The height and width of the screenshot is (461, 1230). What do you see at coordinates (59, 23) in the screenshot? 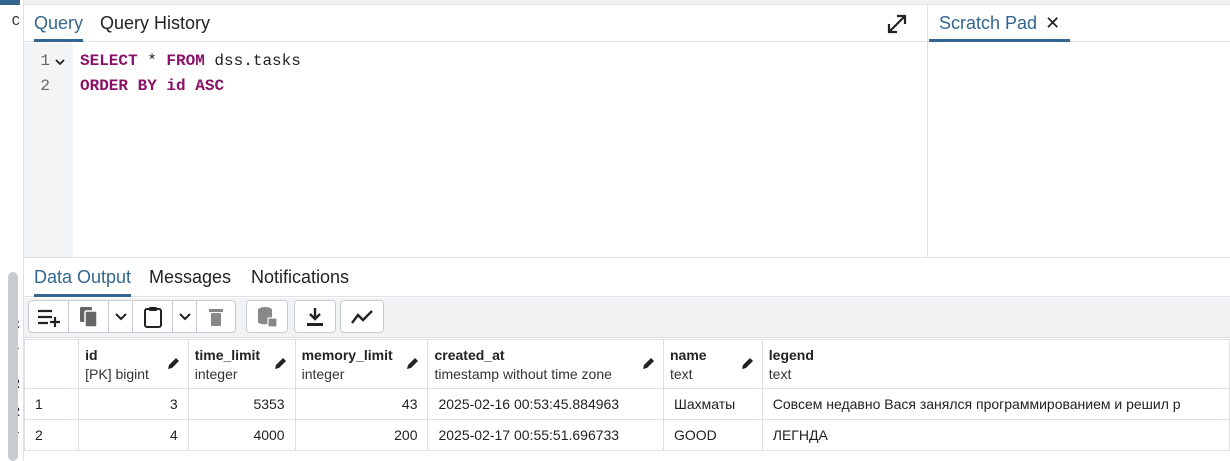
I see `tab-query: Query` at bounding box center [59, 23].